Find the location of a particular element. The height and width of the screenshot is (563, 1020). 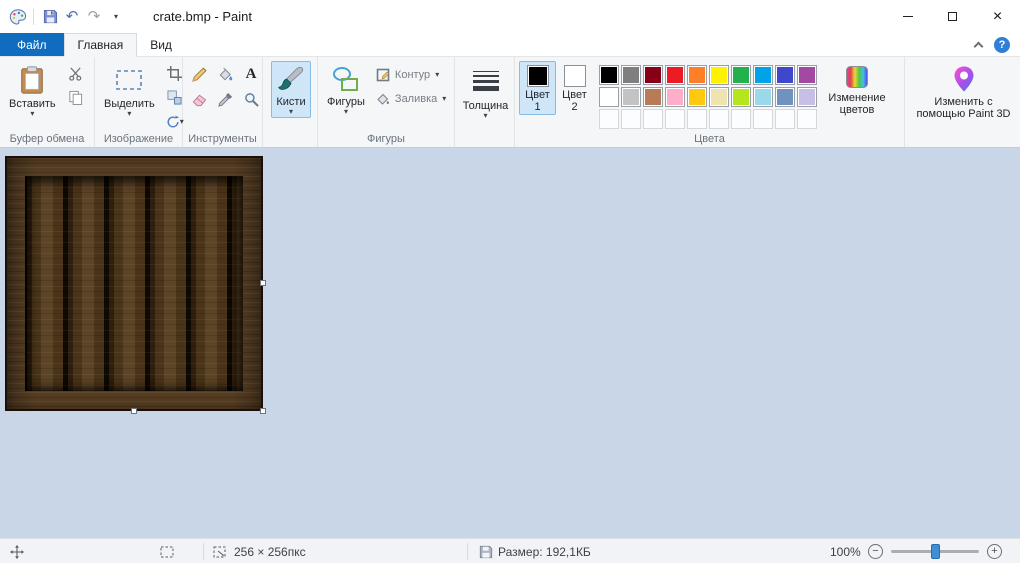

undo-button: ↶ is located at coordinates (72, 17).